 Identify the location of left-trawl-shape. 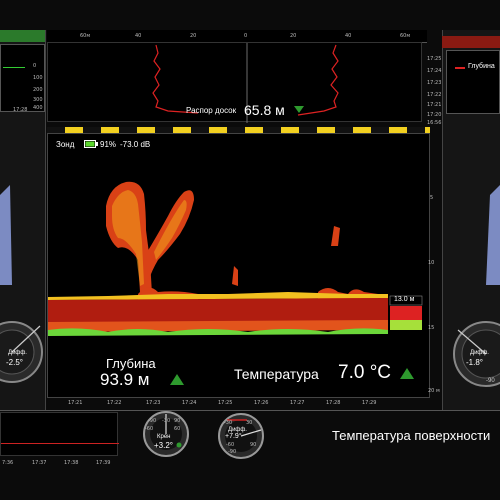
(6, 235).